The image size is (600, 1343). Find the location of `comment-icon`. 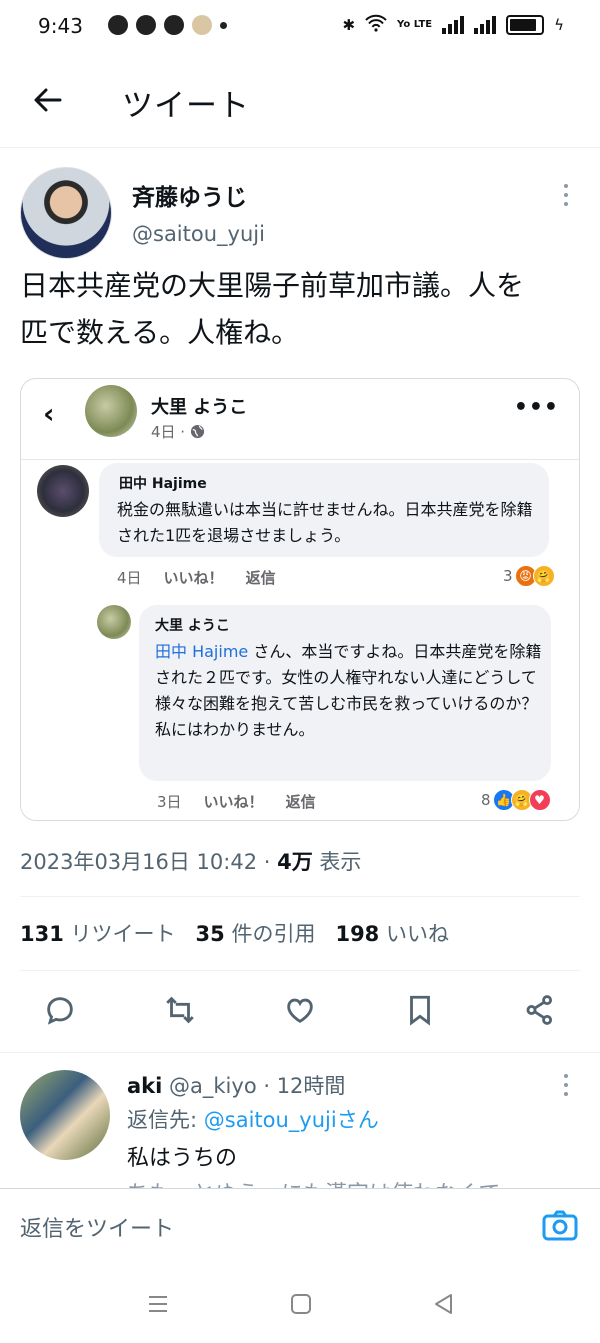

comment-icon is located at coordinates (60, 1011).